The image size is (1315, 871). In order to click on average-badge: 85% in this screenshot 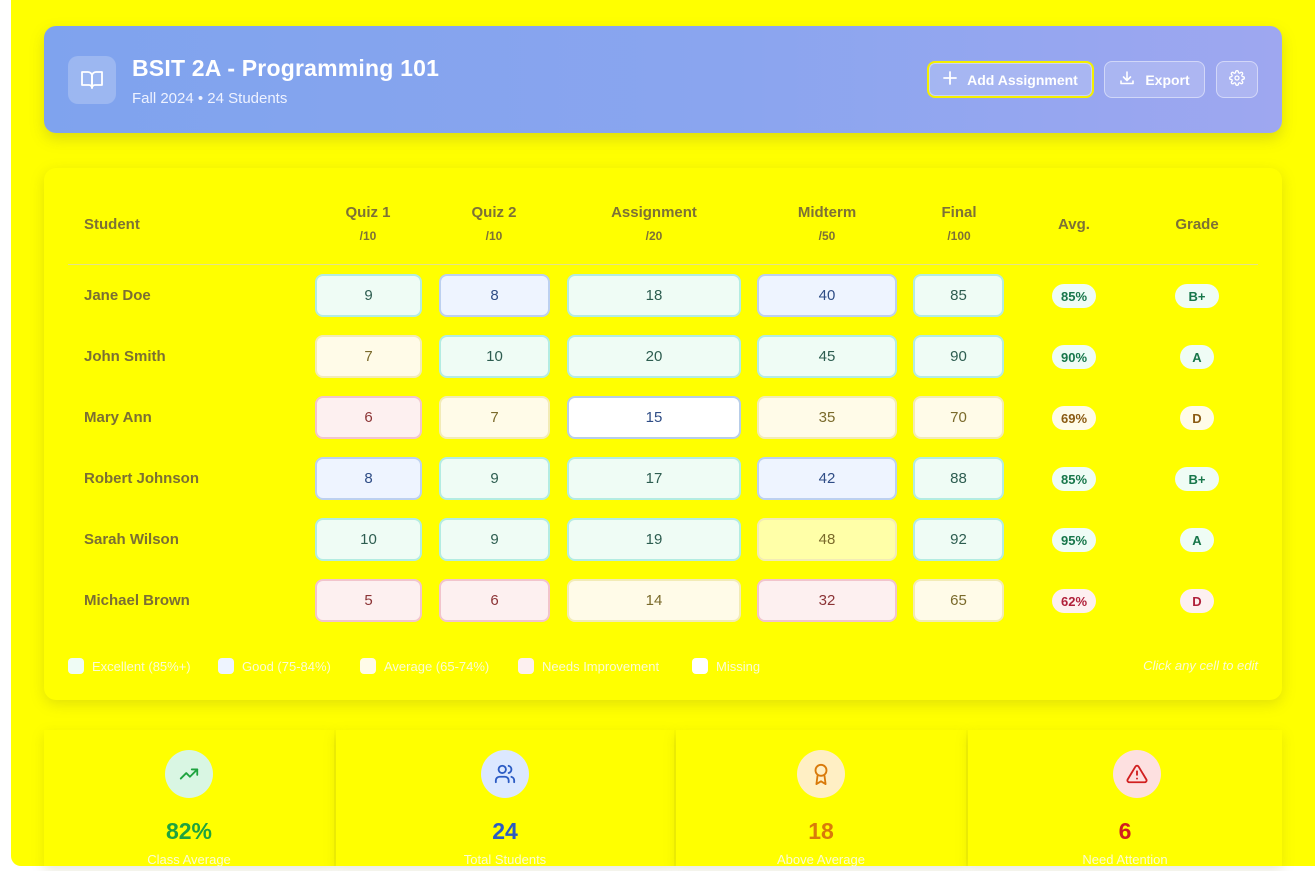, I will do `click(1074, 296)`.